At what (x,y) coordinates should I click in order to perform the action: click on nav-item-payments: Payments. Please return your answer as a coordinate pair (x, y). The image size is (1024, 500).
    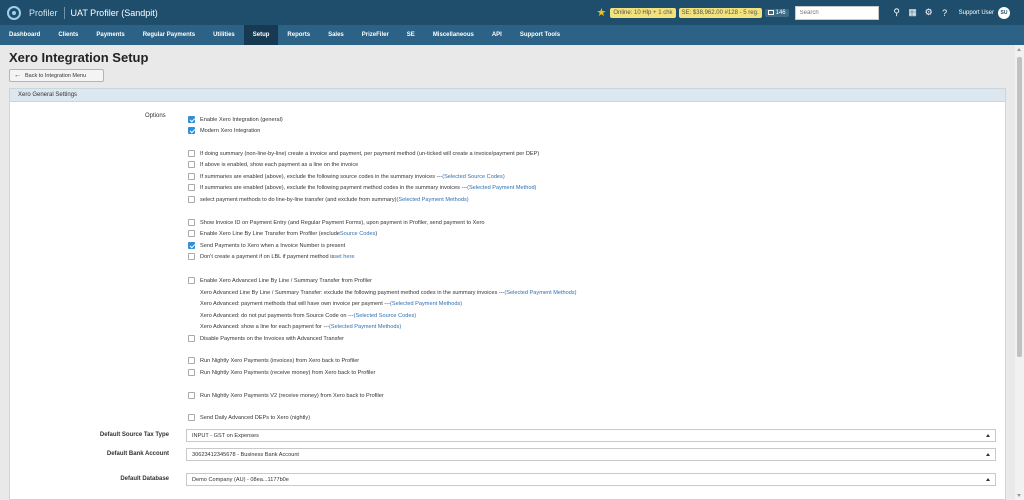
    Looking at the image, I should click on (110, 35).